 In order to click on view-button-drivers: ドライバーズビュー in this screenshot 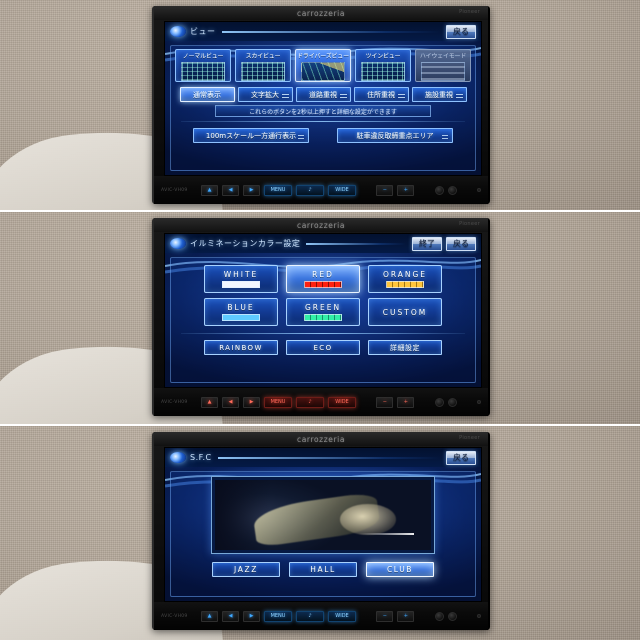, I will do `click(323, 65)`.